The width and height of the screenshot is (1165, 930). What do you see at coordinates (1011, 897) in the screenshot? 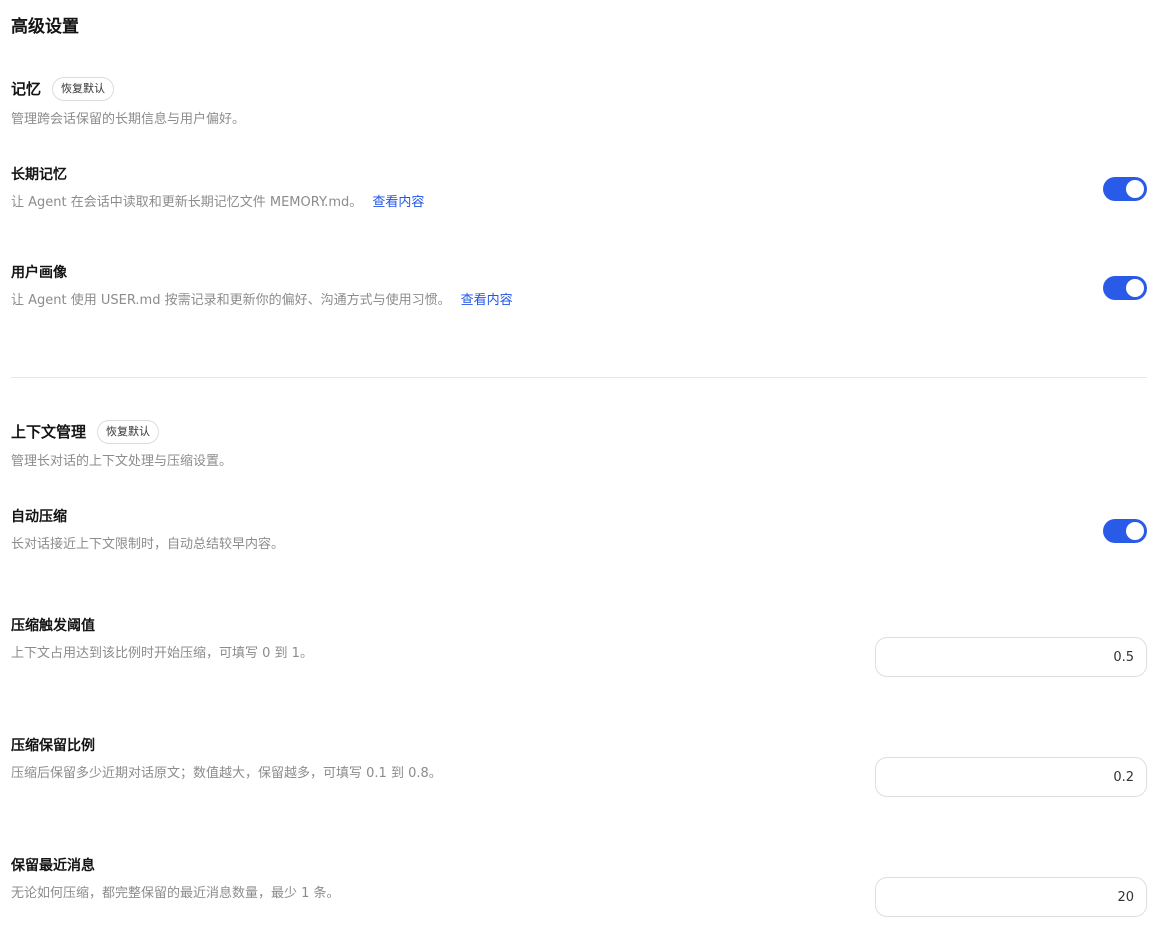
I see `recent-messages-input` at bounding box center [1011, 897].